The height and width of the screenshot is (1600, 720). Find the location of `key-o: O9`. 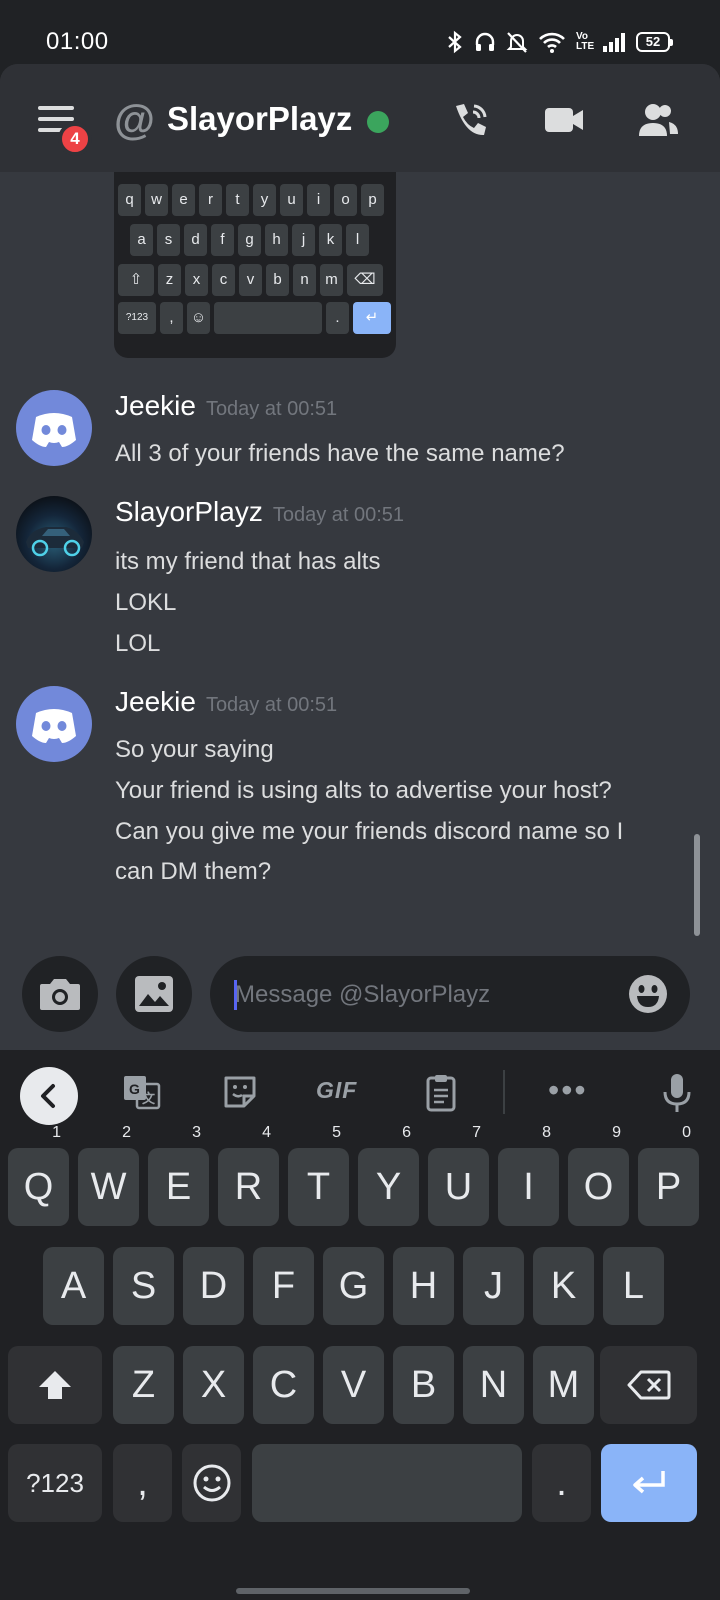

key-o: O9 is located at coordinates (598, 1175).